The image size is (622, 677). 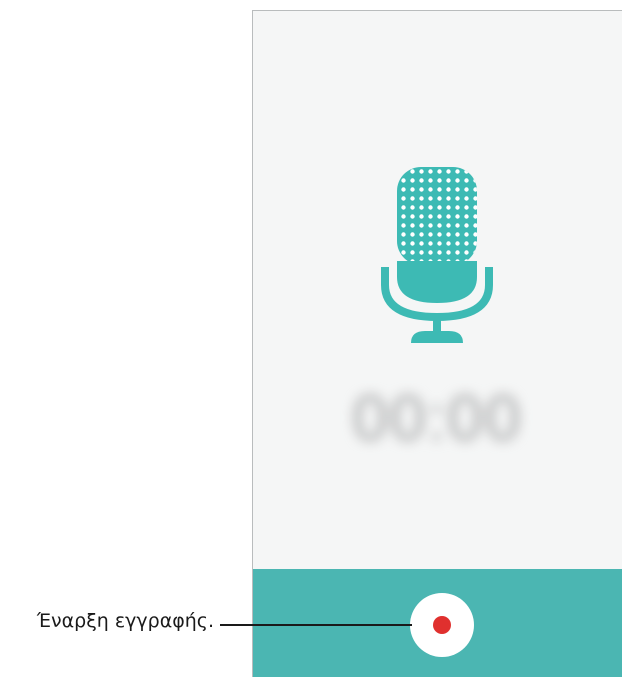 What do you see at coordinates (316, 625) in the screenshot?
I see `callout-line` at bounding box center [316, 625].